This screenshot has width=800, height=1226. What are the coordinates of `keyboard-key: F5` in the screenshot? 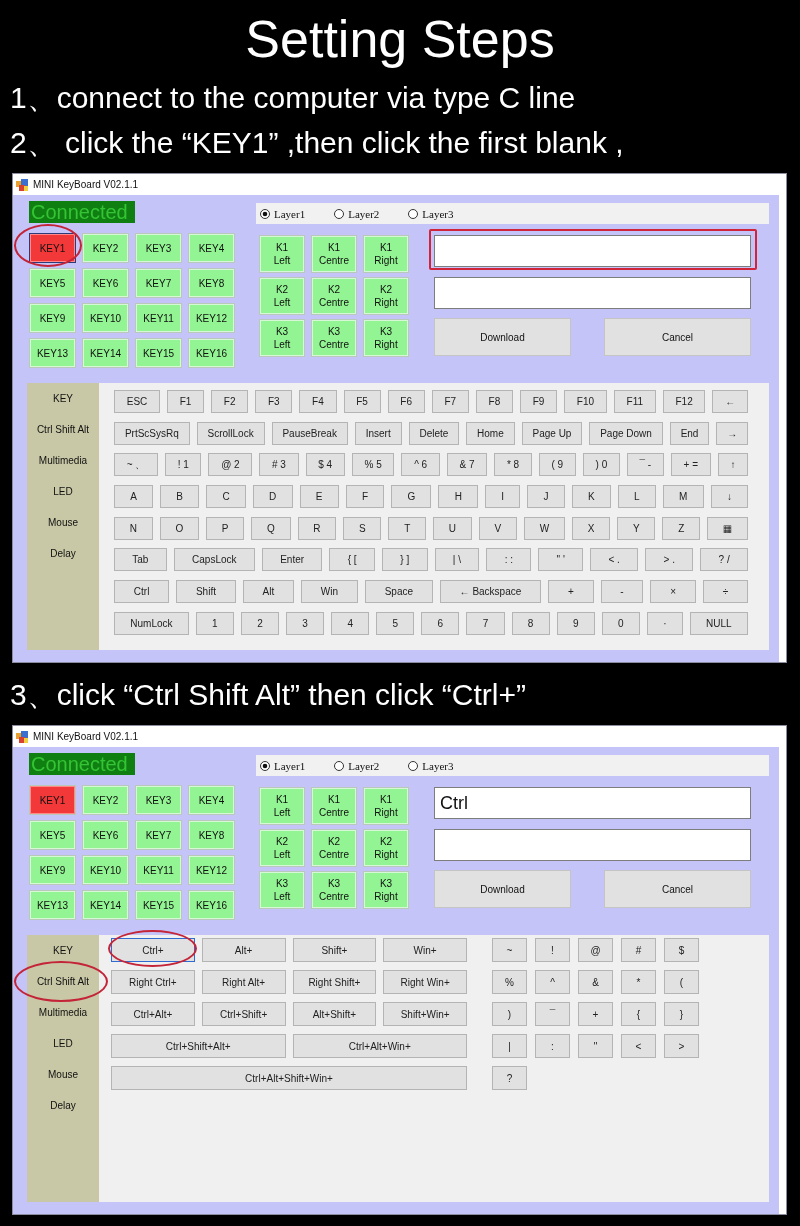 It's located at (362, 401).